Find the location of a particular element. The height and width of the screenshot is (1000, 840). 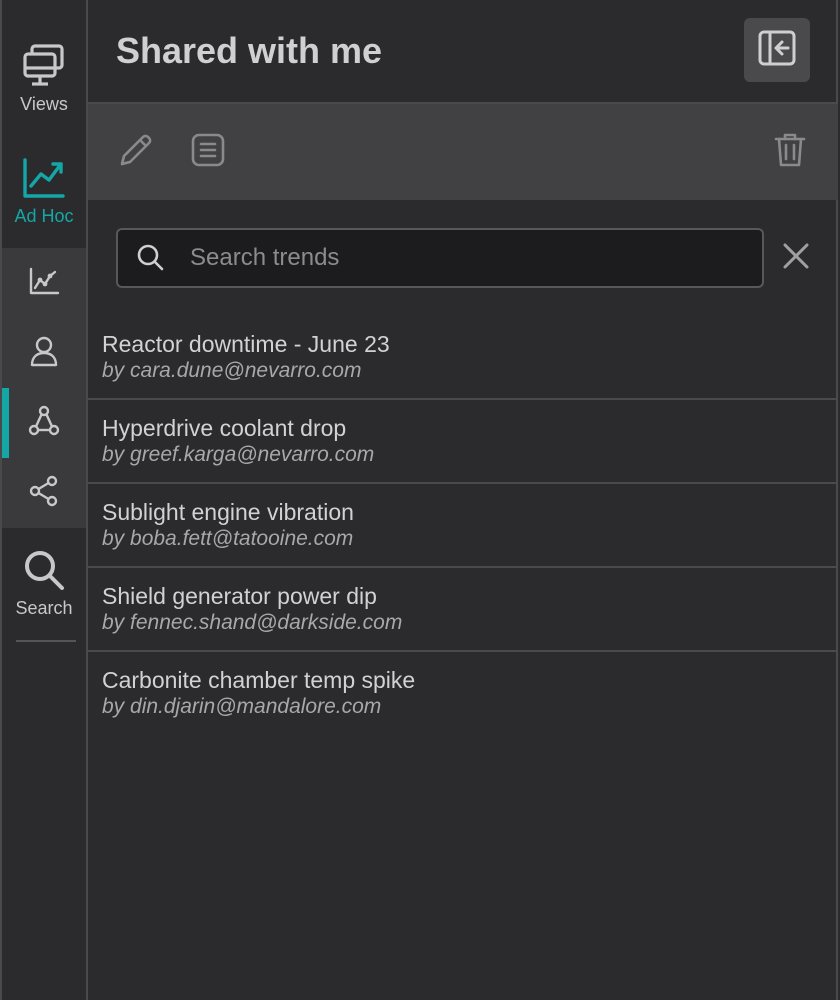

share-icon is located at coordinates (44, 493).